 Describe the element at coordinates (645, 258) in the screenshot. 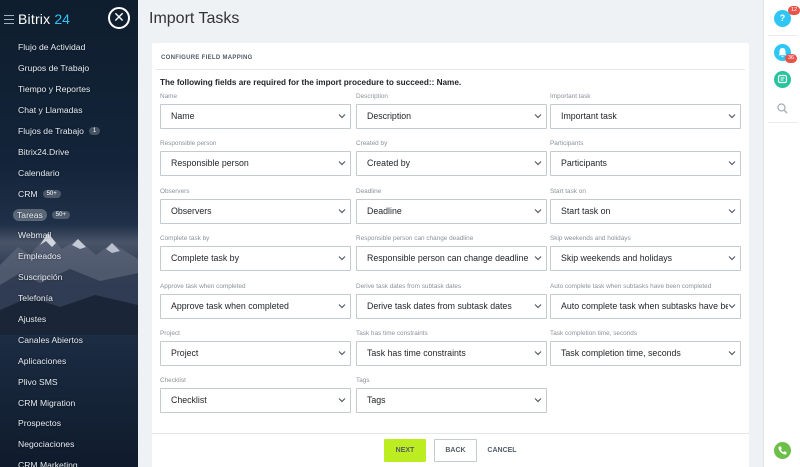

I see `field-select: Skip weekends and holidays` at that location.